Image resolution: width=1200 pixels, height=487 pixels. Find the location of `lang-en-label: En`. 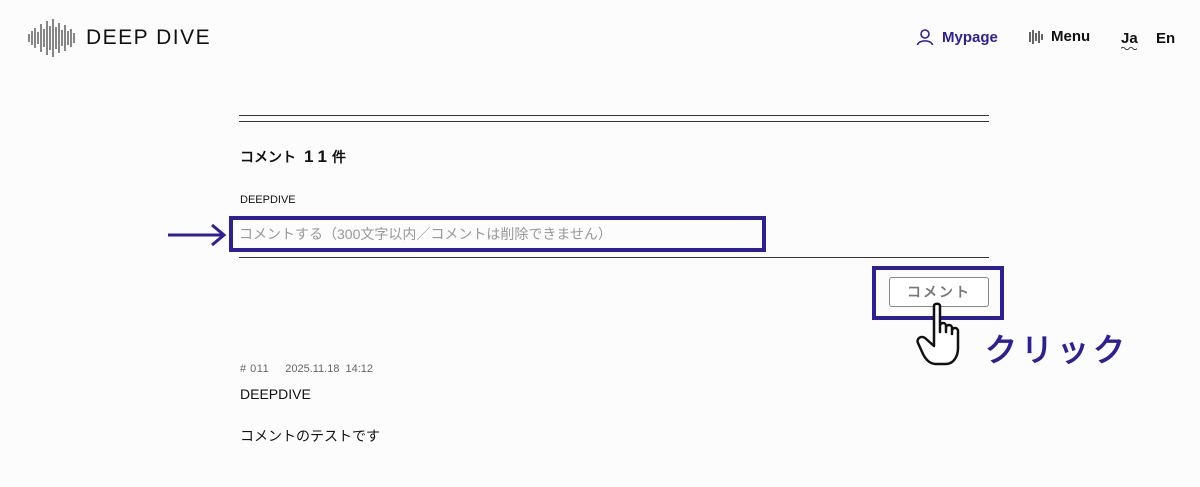

lang-en-label: En is located at coordinates (1166, 38).